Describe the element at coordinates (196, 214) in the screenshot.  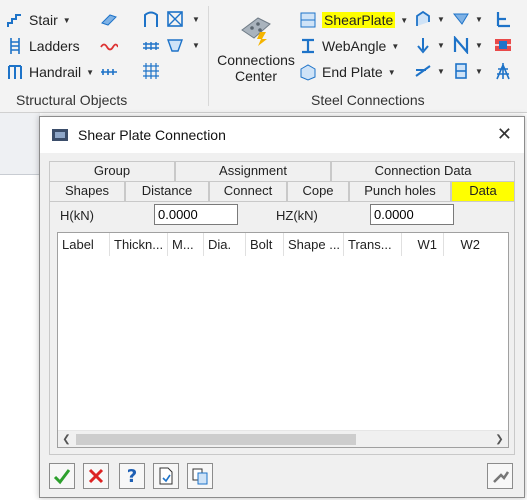
I see `h-input` at that location.